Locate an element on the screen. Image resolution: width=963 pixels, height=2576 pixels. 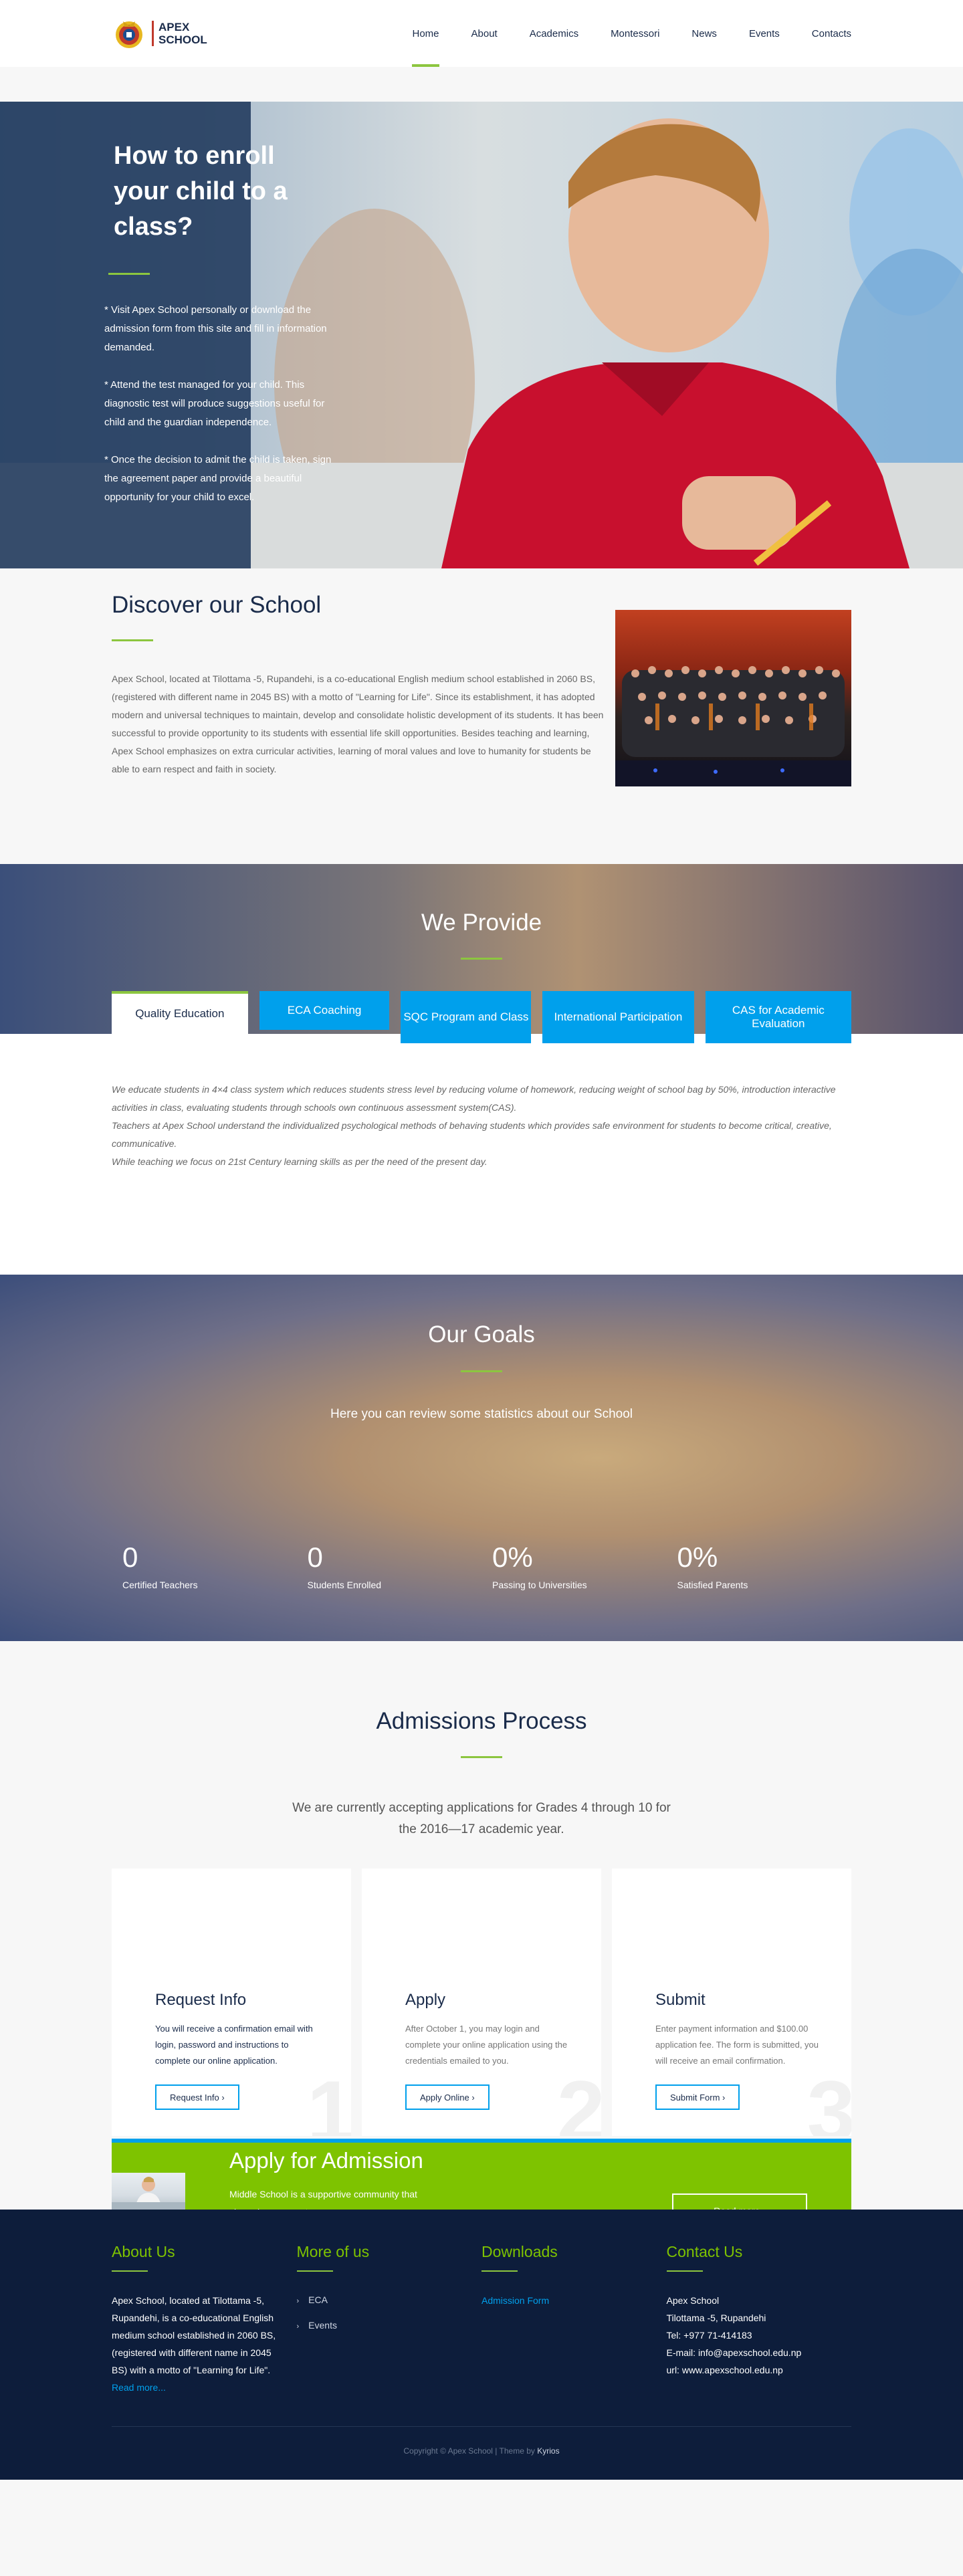
stat-students: 0 Students Enrolled is located at coordinates (389, 1566).